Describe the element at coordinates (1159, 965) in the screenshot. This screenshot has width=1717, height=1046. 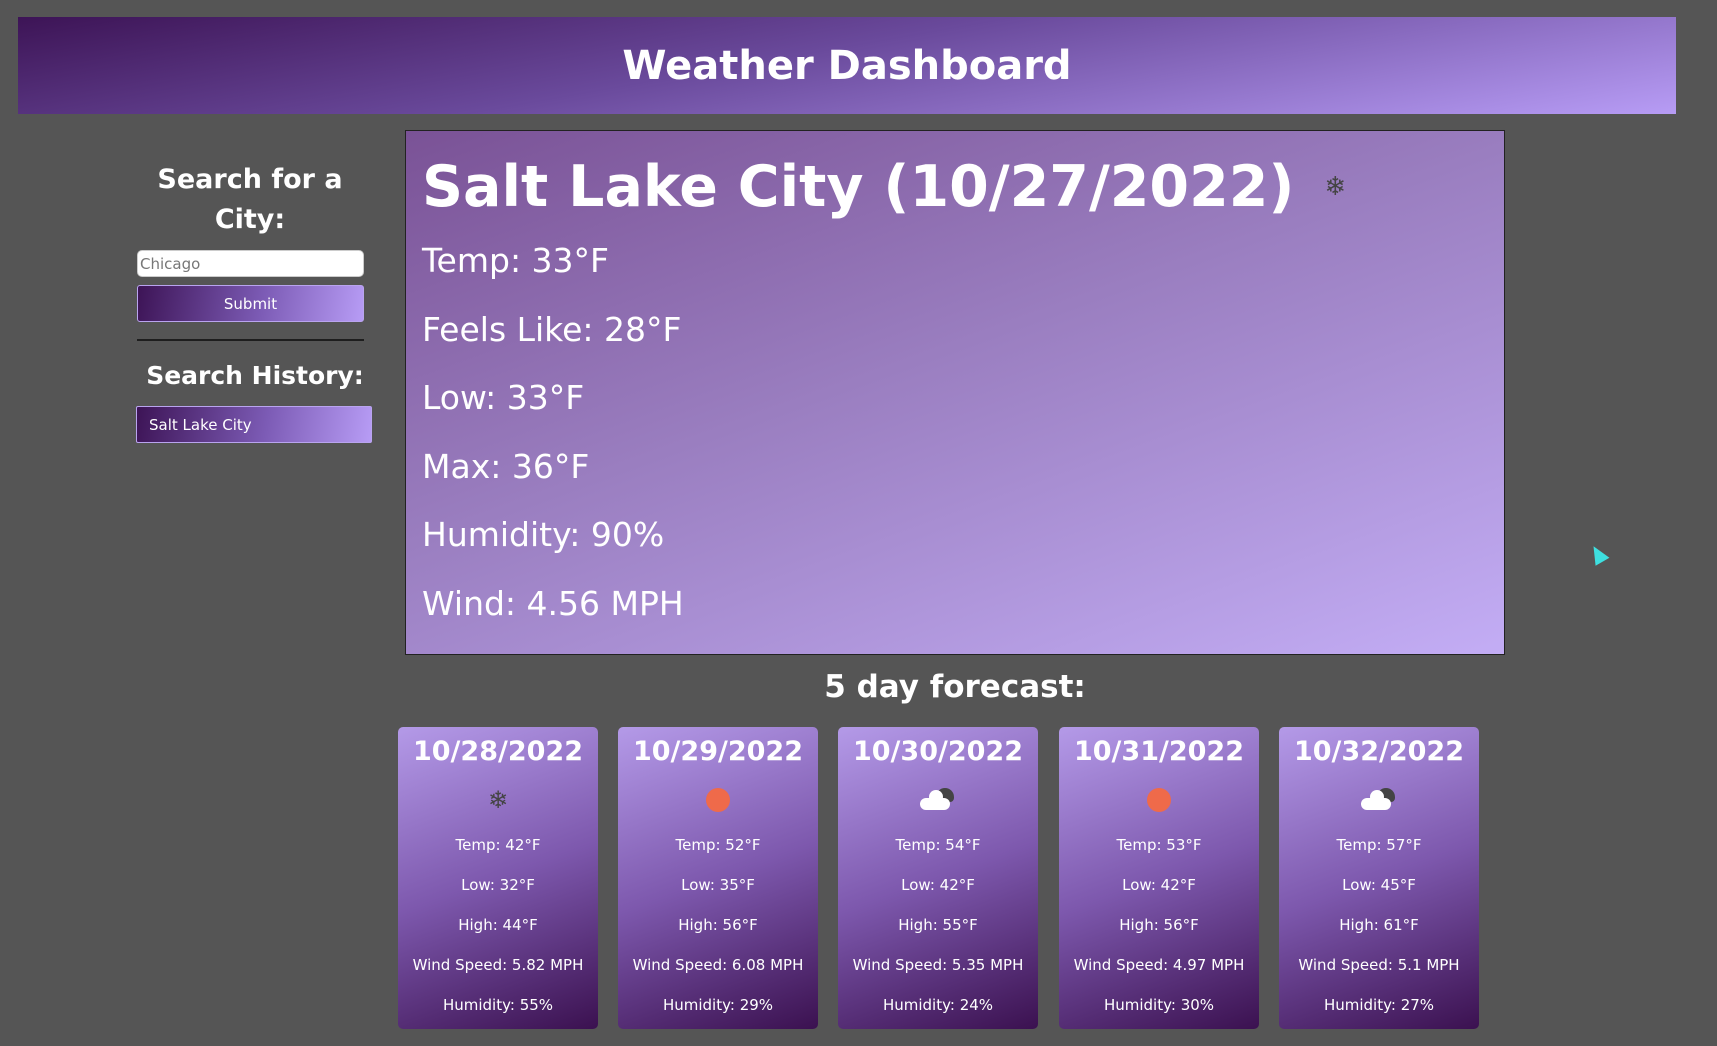
I see `forecast-wind: Wind Speed: 4.97 MPH` at that location.